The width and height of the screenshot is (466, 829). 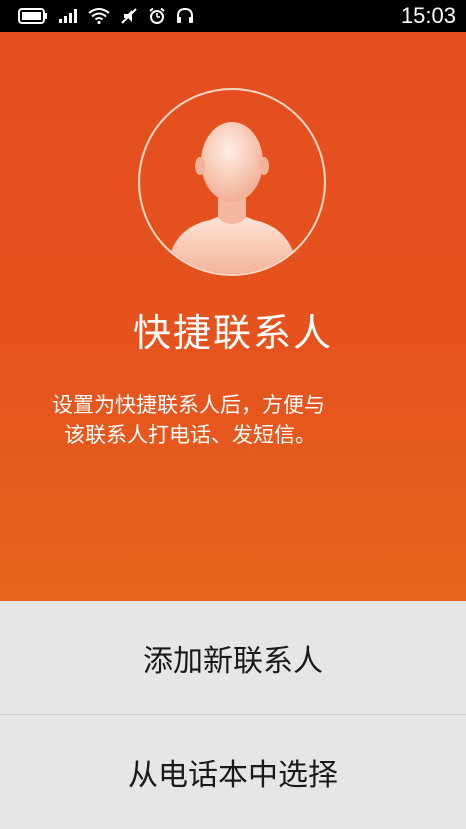 What do you see at coordinates (129, 16) in the screenshot?
I see `mute-icon` at bounding box center [129, 16].